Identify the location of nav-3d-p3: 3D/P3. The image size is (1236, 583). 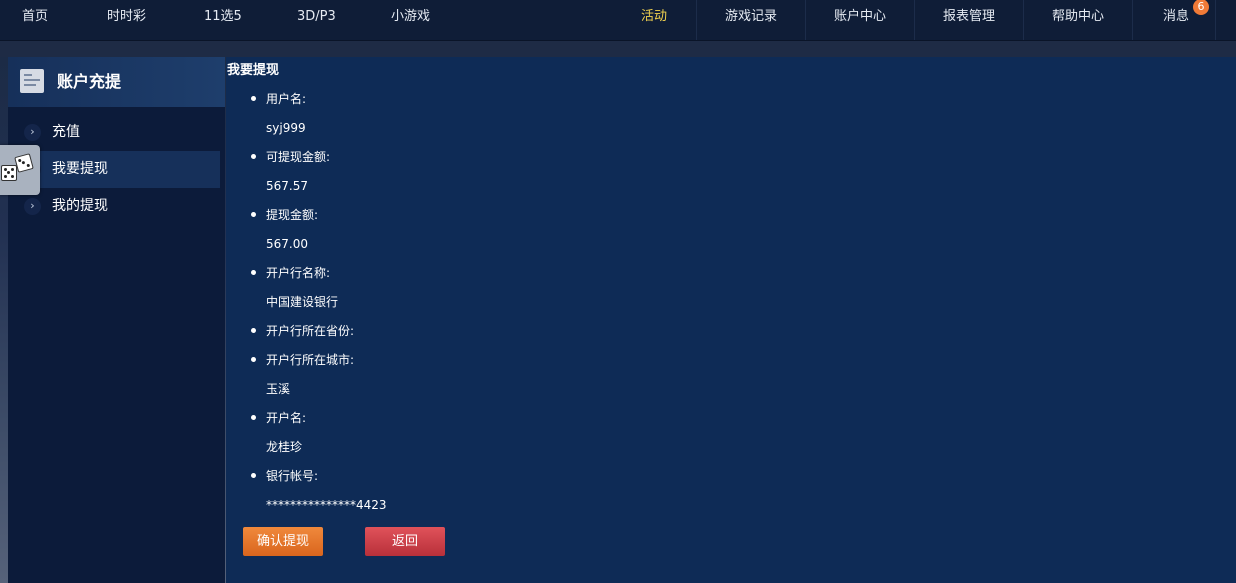
(316, 17).